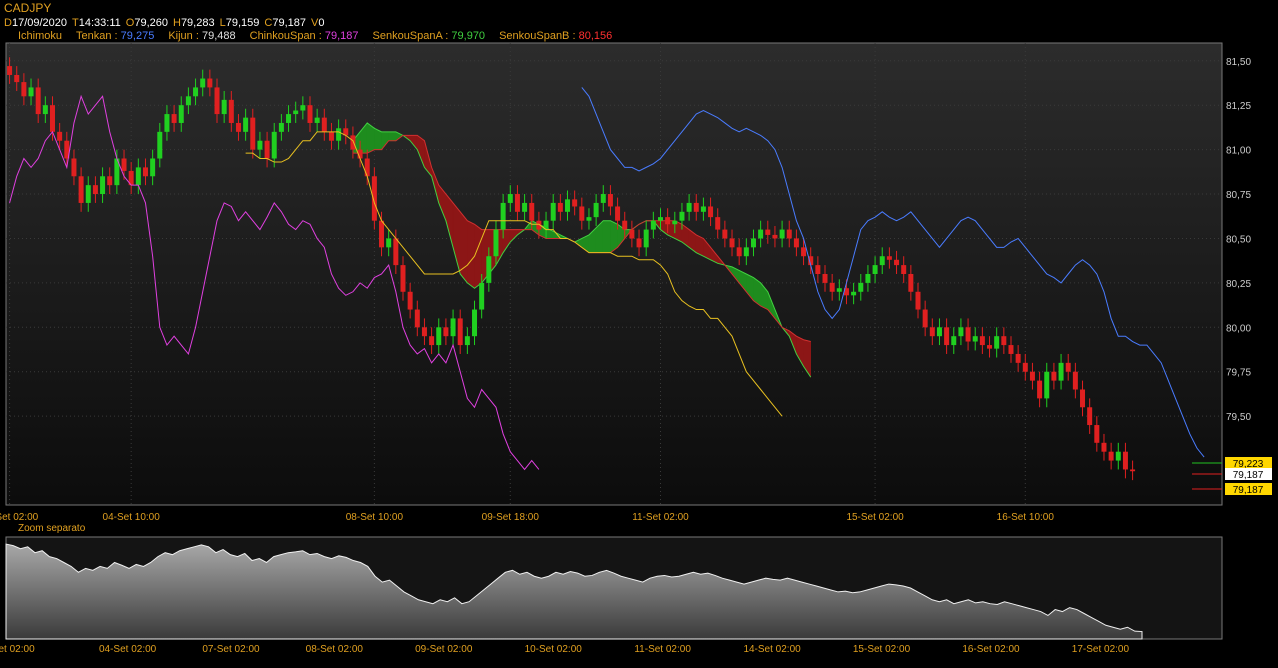  I want to click on overview-x-tick-label: 03-Set 02:00, so click(17, 649).